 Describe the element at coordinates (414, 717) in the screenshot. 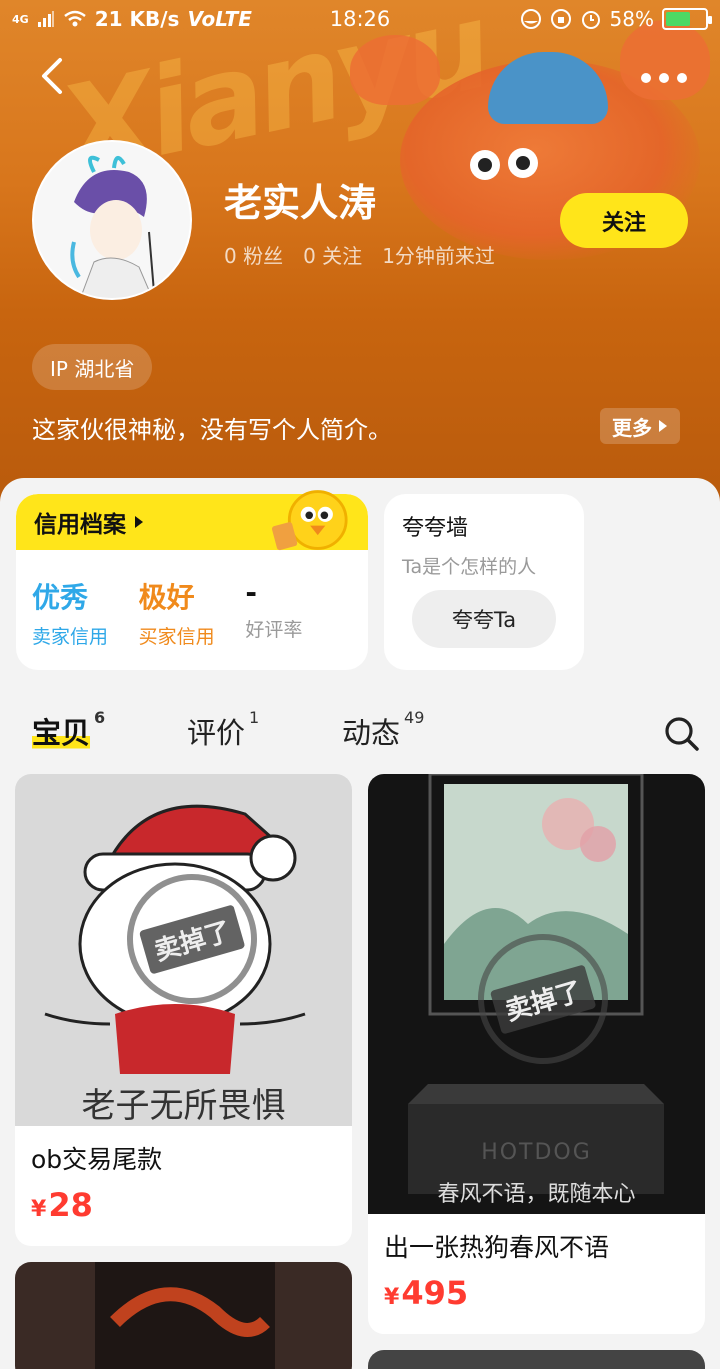

I see `tab-activity-count: 49` at that location.